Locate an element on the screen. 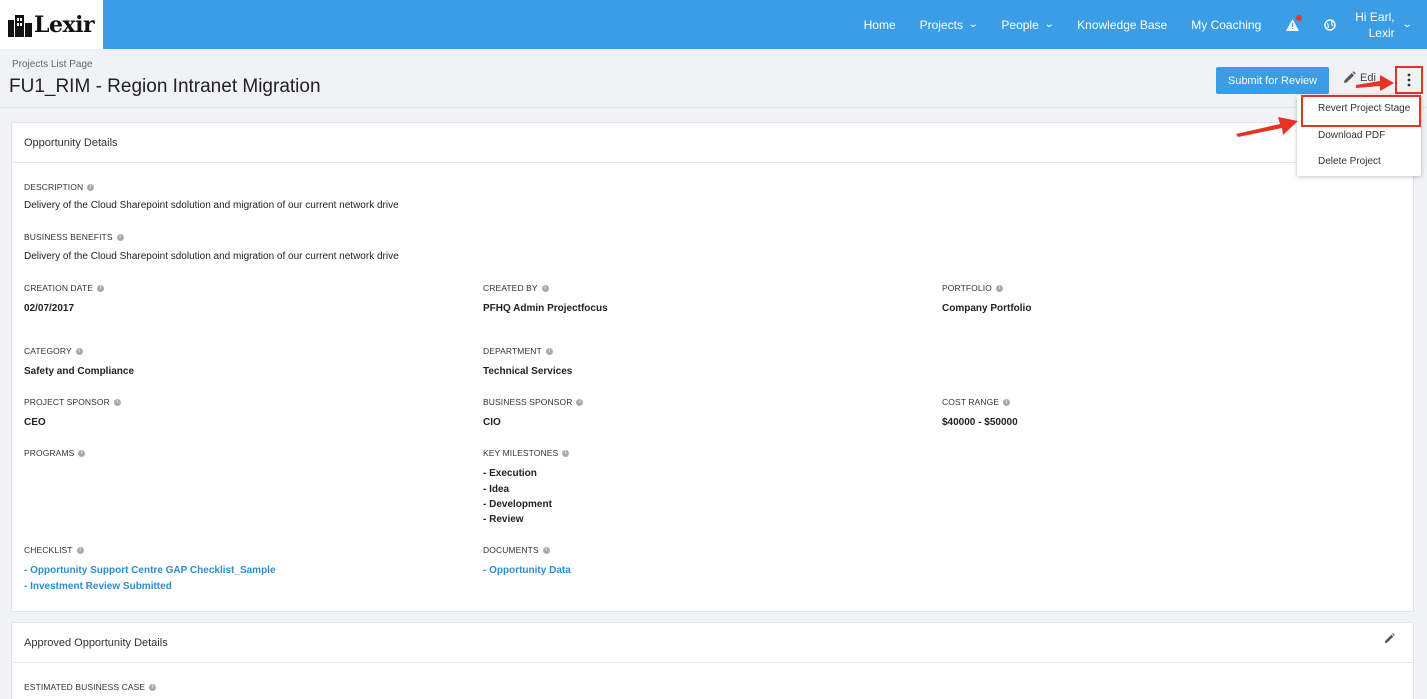 This screenshot has width=1427, height=699. creation-date-label: CREATION DATE is located at coordinates (58, 288).